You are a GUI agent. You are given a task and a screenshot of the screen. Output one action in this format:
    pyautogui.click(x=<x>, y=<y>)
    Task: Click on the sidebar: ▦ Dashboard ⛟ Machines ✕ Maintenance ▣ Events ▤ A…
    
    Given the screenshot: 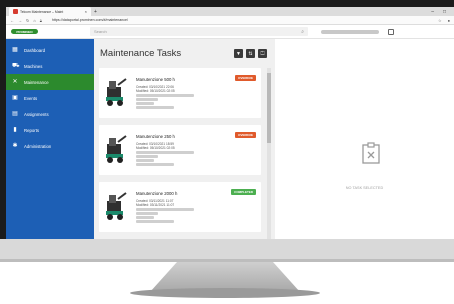 What is the action you would take?
    pyautogui.click(x=54, y=139)
    